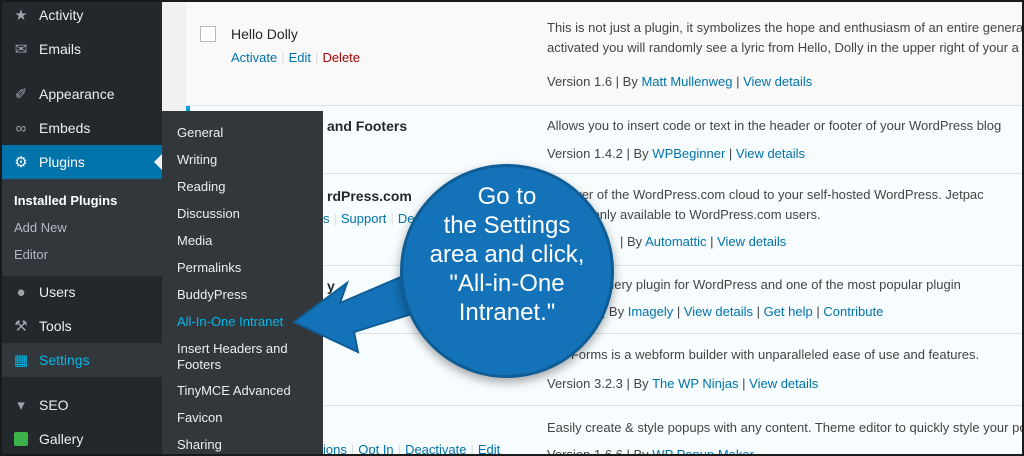 Image resolution: width=1024 pixels, height=456 pixels. Describe the element at coordinates (507, 312) in the screenshot. I see `callout-line: Intranet."` at that location.